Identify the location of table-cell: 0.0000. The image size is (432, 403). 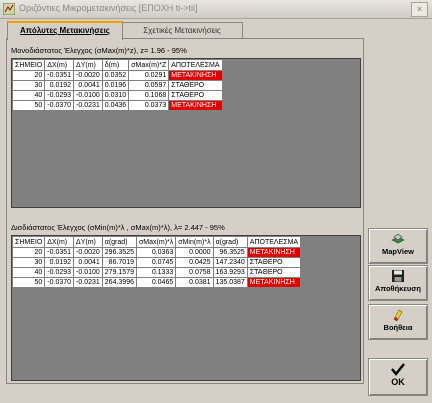
(194, 252).